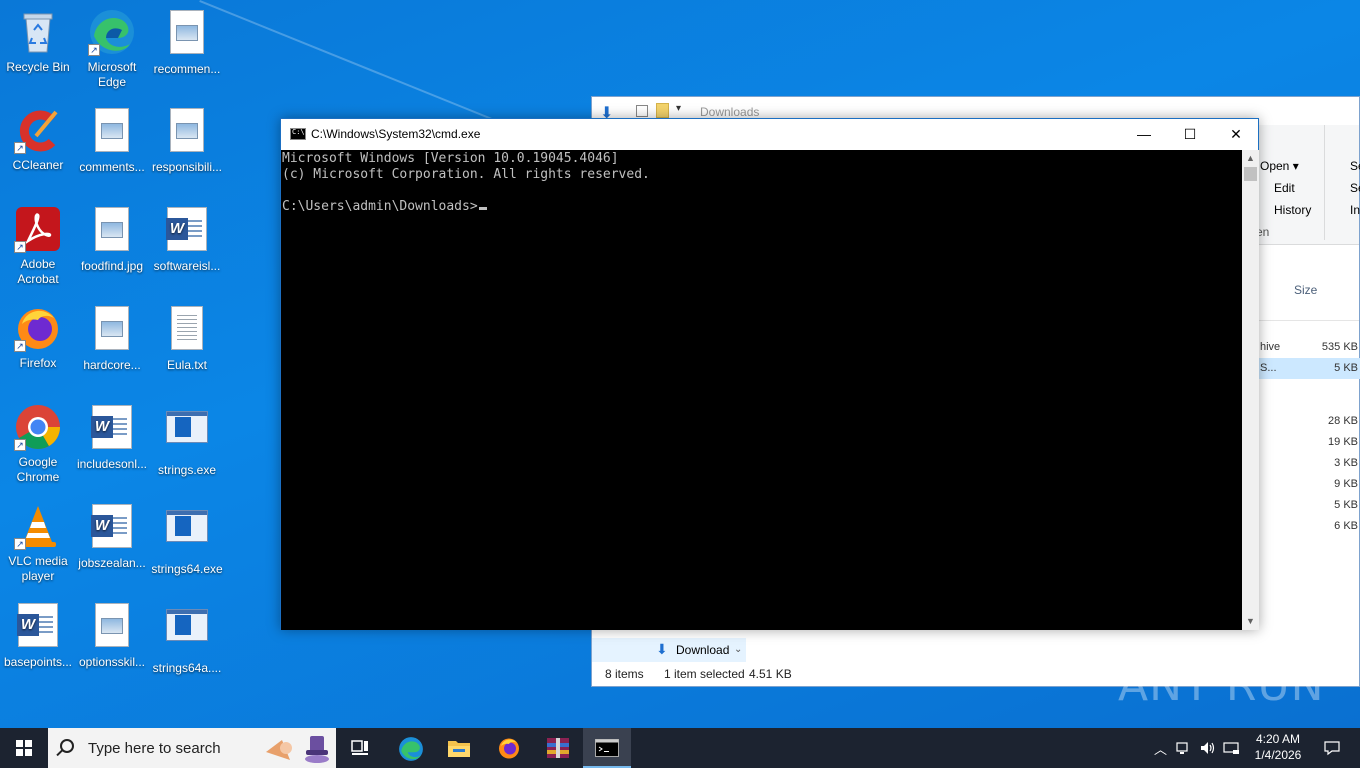 Image resolution: width=1360 pixels, height=768 pixels. What do you see at coordinates (187, 440) in the screenshot?
I see `desktop-icon-strings: strings.exe` at bounding box center [187, 440].